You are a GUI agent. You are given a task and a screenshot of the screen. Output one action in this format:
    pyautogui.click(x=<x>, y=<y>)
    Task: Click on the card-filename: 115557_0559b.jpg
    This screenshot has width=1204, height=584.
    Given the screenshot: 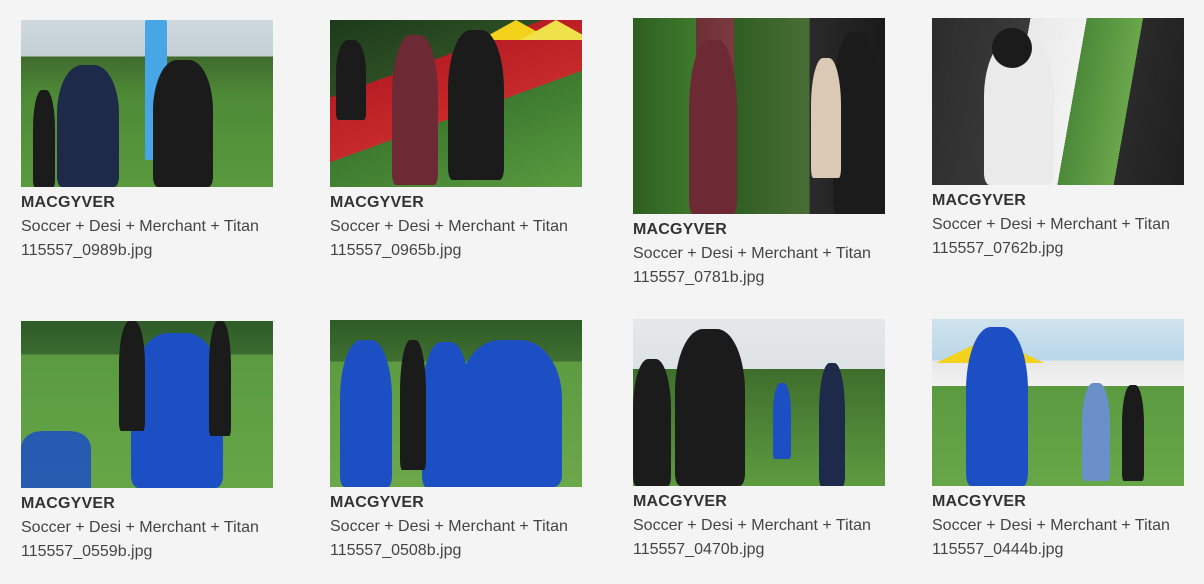 What is the action you would take?
    pyautogui.click(x=87, y=551)
    